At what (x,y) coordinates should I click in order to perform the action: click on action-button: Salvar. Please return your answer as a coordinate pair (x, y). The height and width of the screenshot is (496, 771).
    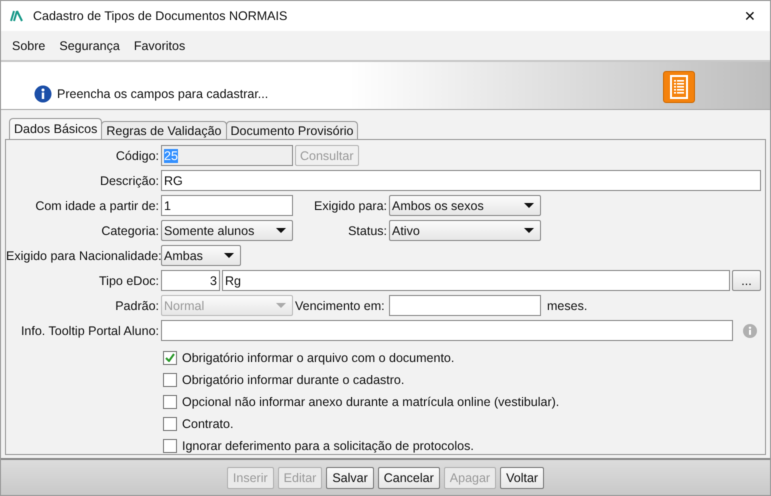
    Looking at the image, I should click on (350, 478).